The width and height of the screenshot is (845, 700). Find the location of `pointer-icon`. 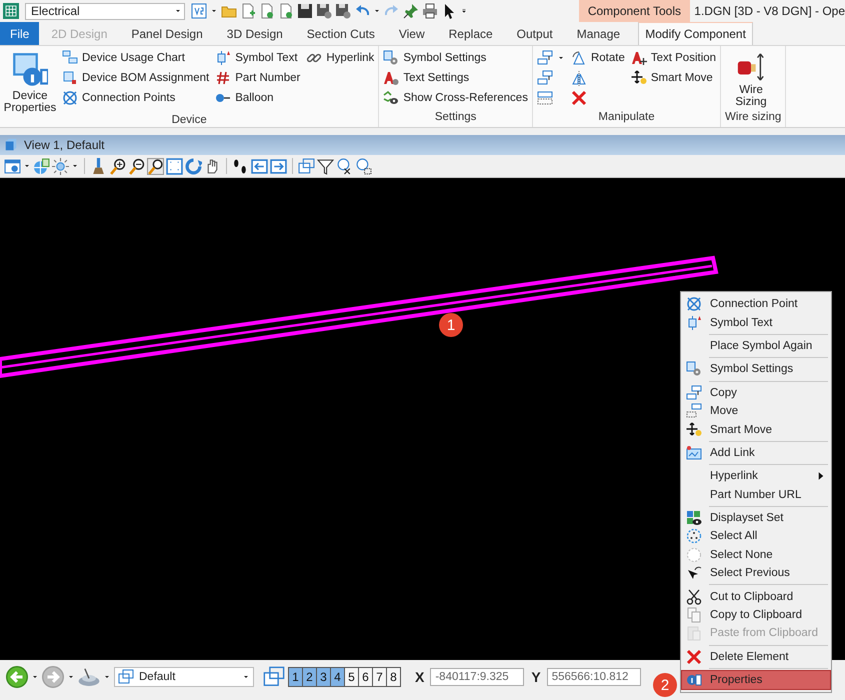

pointer-icon is located at coordinates (694, 573).